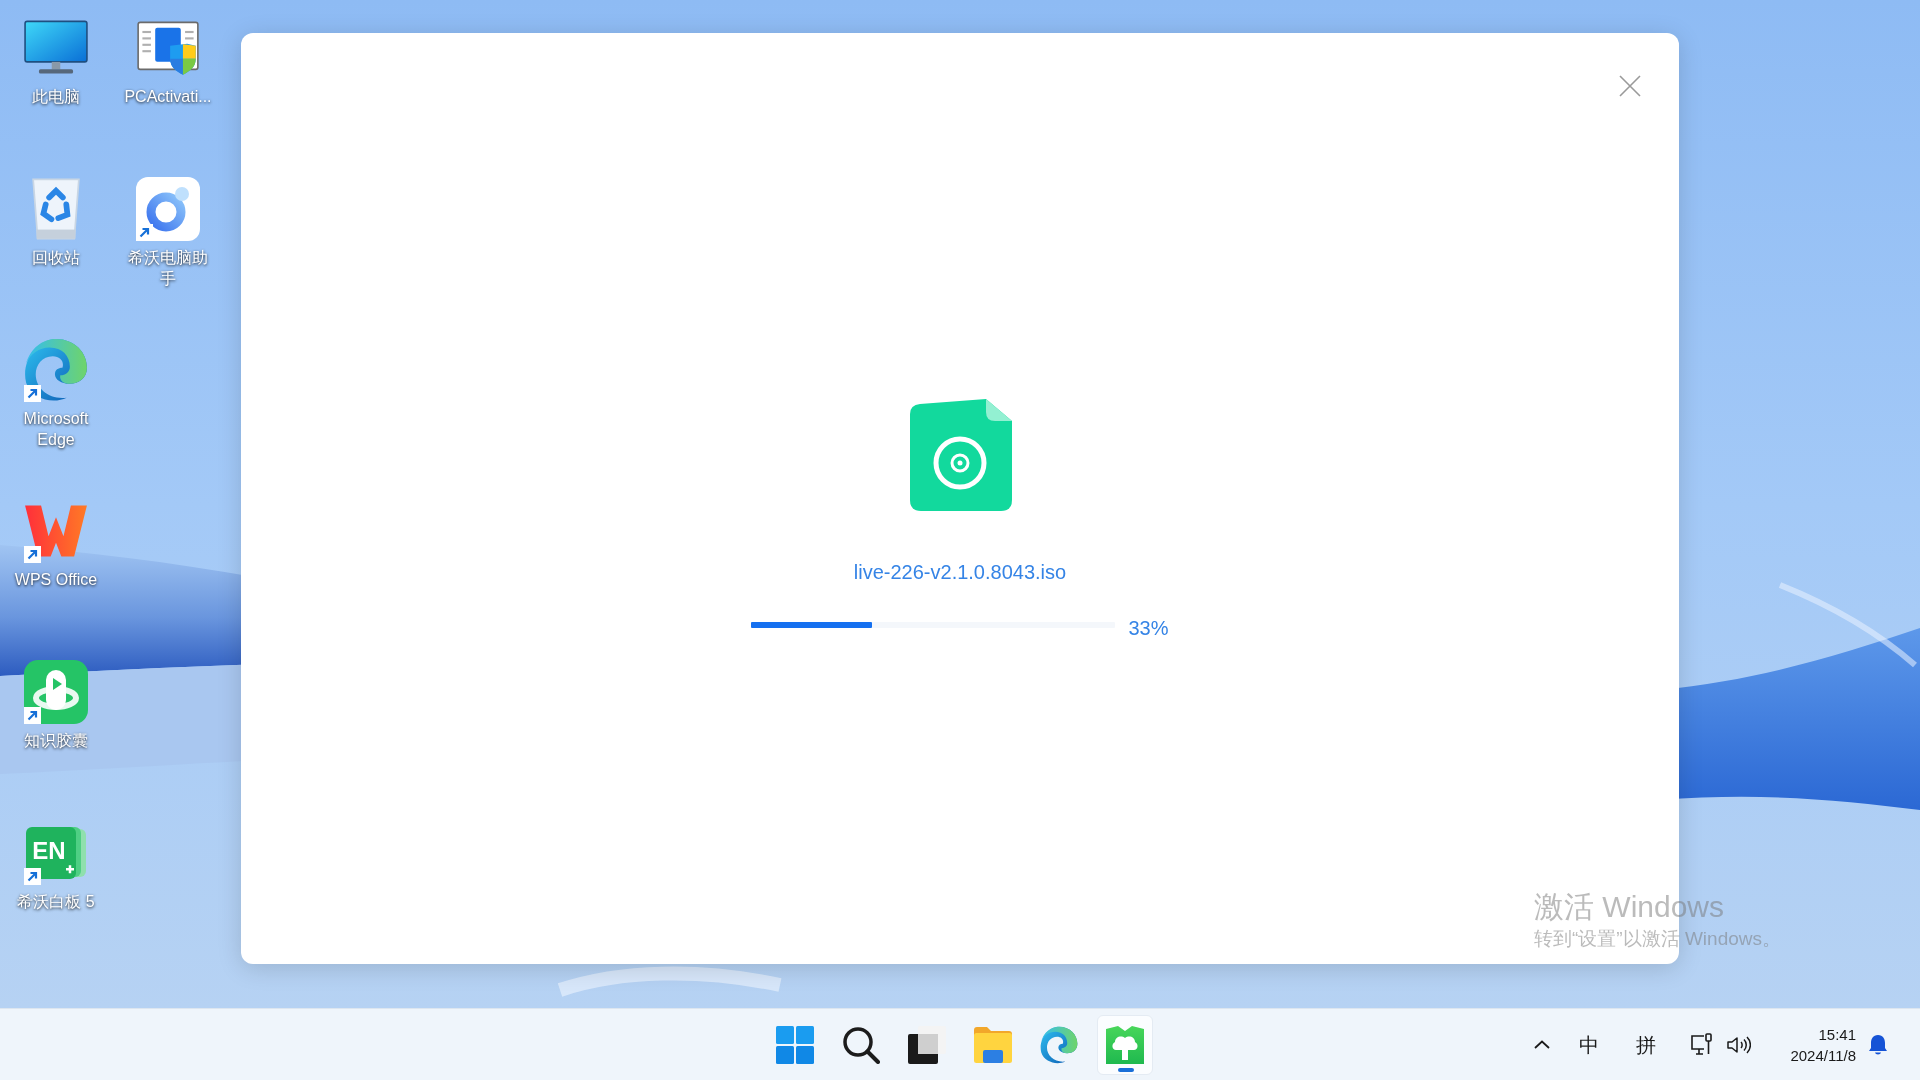 The width and height of the screenshot is (1920, 1080). What do you see at coordinates (861, 1044) in the screenshot?
I see `search-icon` at bounding box center [861, 1044].